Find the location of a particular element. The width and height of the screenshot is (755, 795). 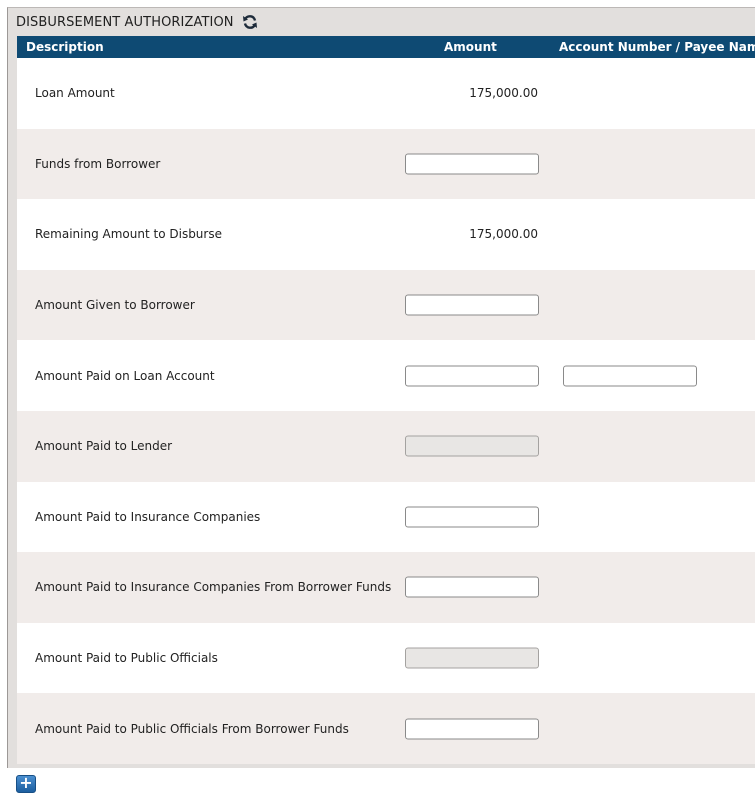

row-label: Remaining Amount to Disburse is located at coordinates (128, 234).